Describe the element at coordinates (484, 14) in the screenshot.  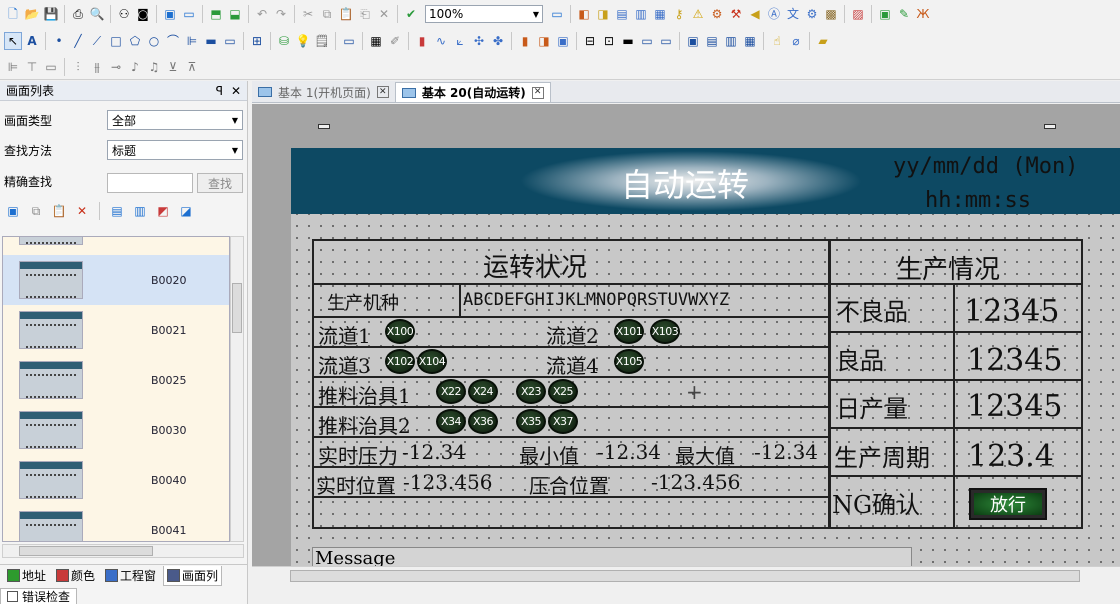
I see `zoom-select: 100% ▼` at that location.